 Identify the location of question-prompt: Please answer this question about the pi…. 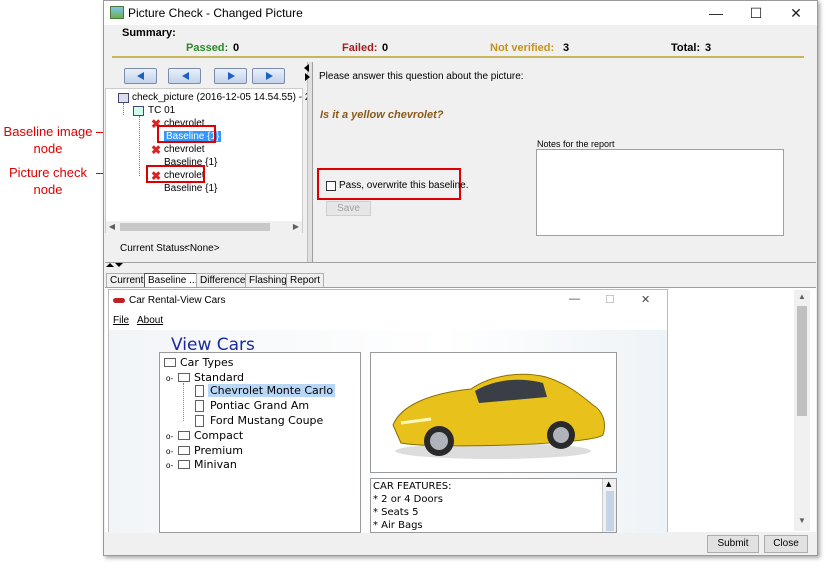
(421, 76).